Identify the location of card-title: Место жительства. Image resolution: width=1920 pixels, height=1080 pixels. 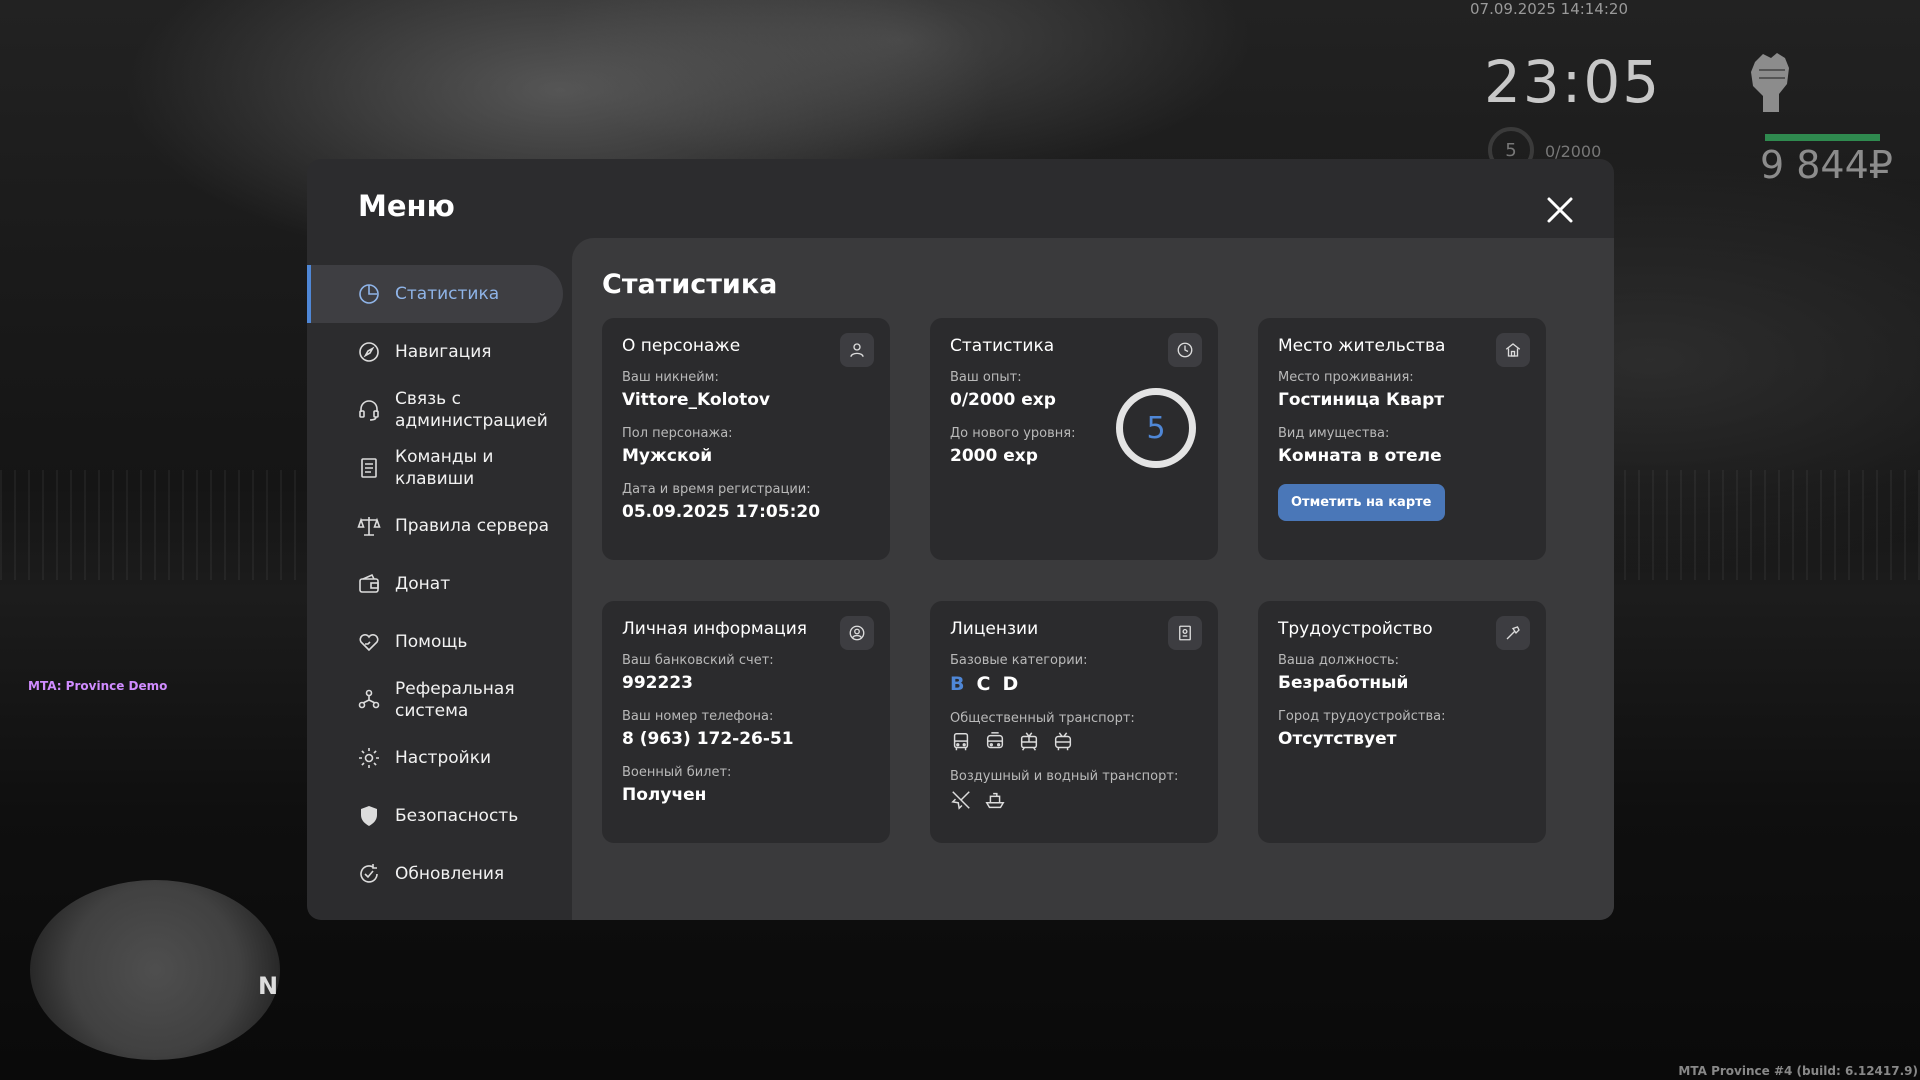
(1362, 346).